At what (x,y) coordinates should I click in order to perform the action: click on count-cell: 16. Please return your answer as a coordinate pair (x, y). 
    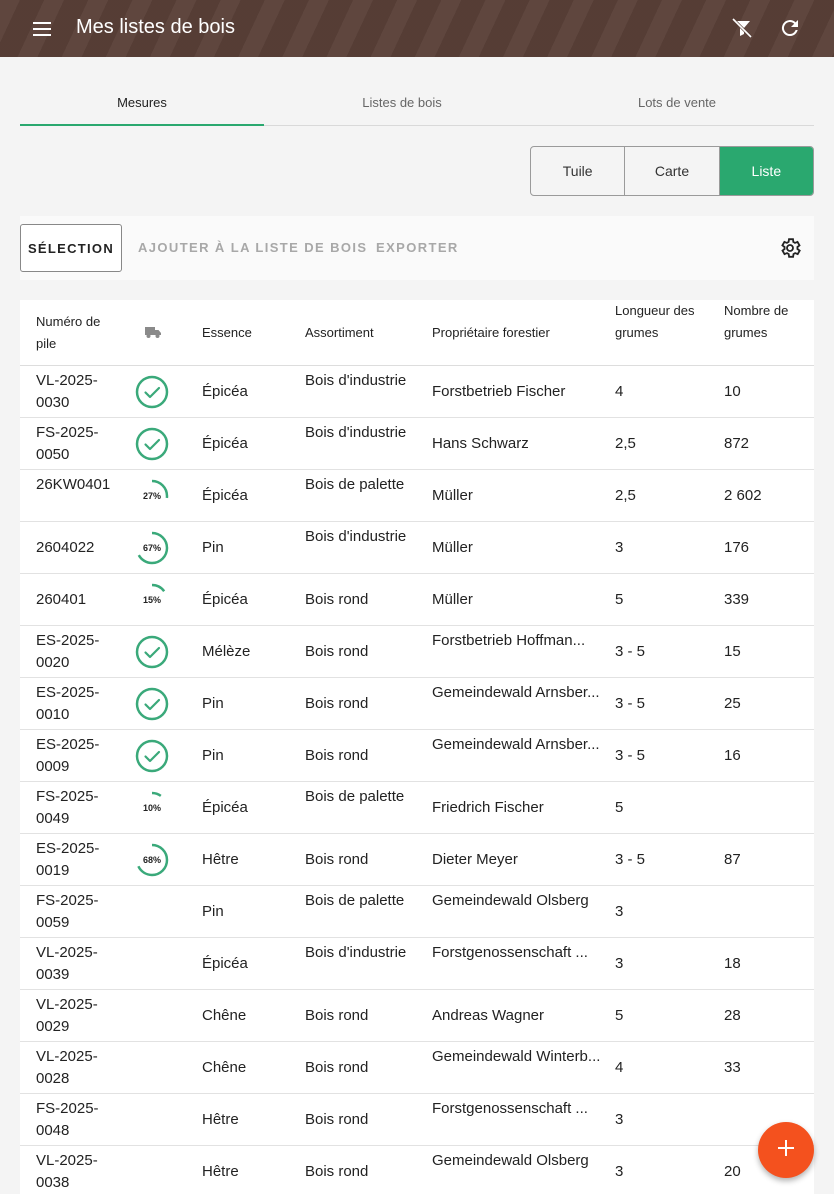
    Looking at the image, I should click on (732, 755).